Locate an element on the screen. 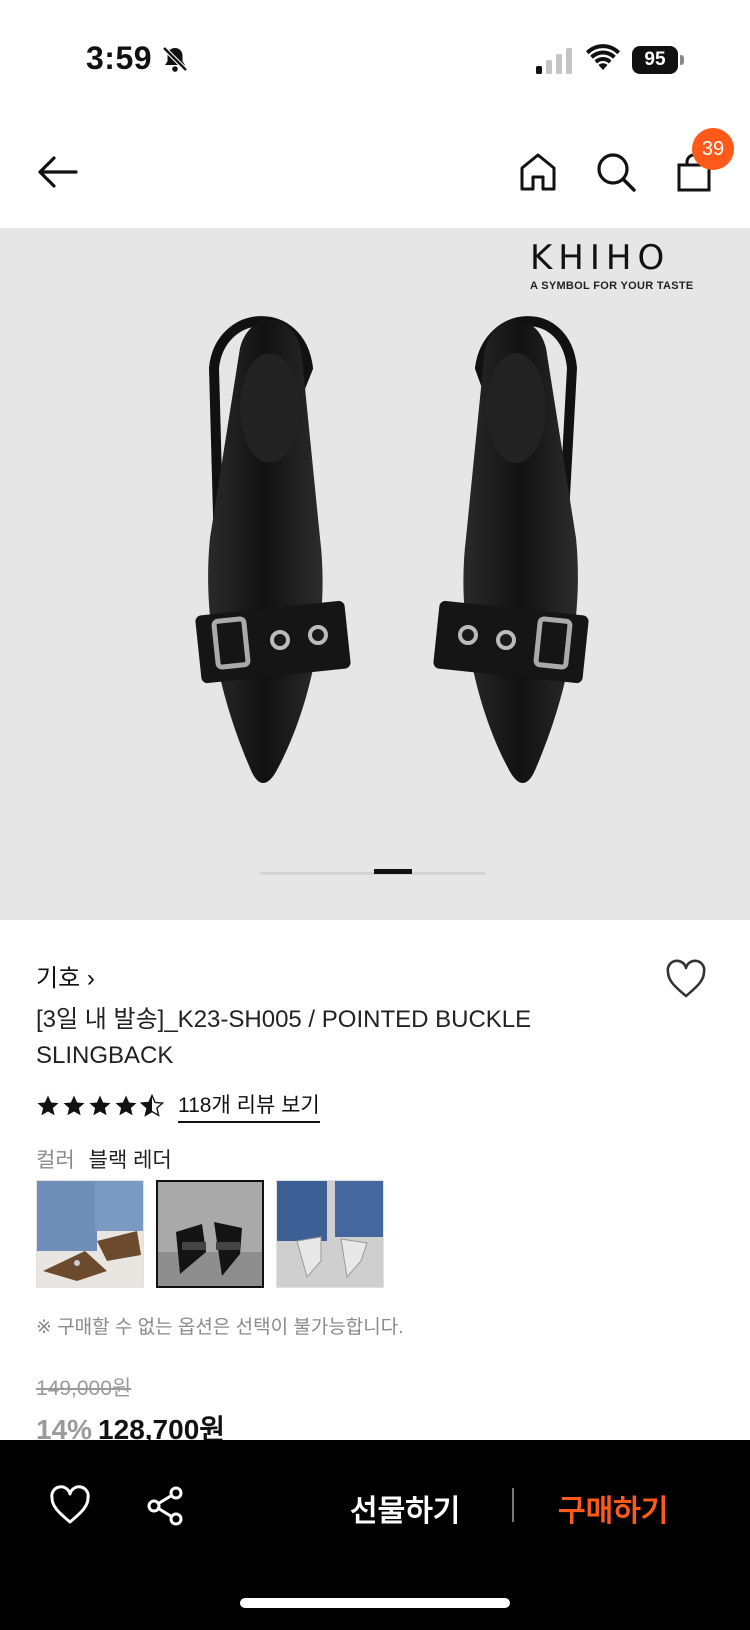  back-arrow-icon is located at coordinates (58, 172).